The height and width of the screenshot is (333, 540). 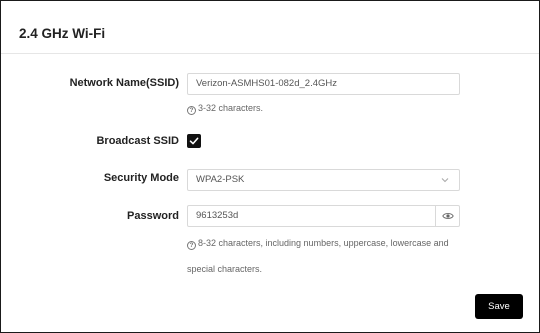 I want to click on password-input-value: 9613253d, so click(x=217, y=215).